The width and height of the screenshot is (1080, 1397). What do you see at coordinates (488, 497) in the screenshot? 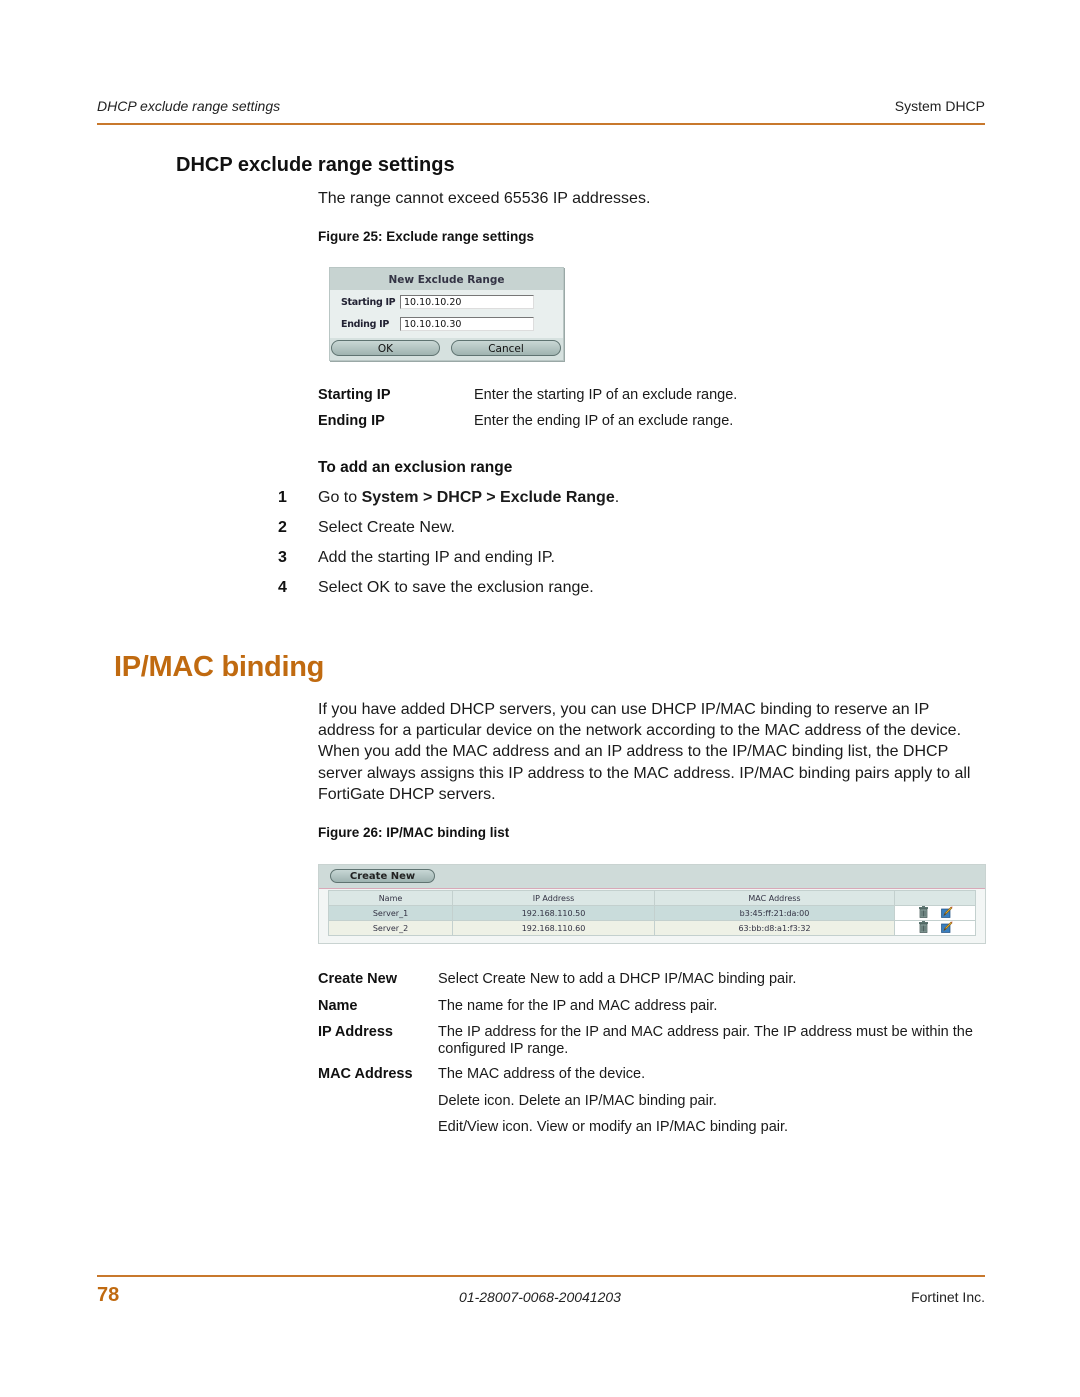
I see `menu-path: System > DHCP > Exclude Range` at bounding box center [488, 497].